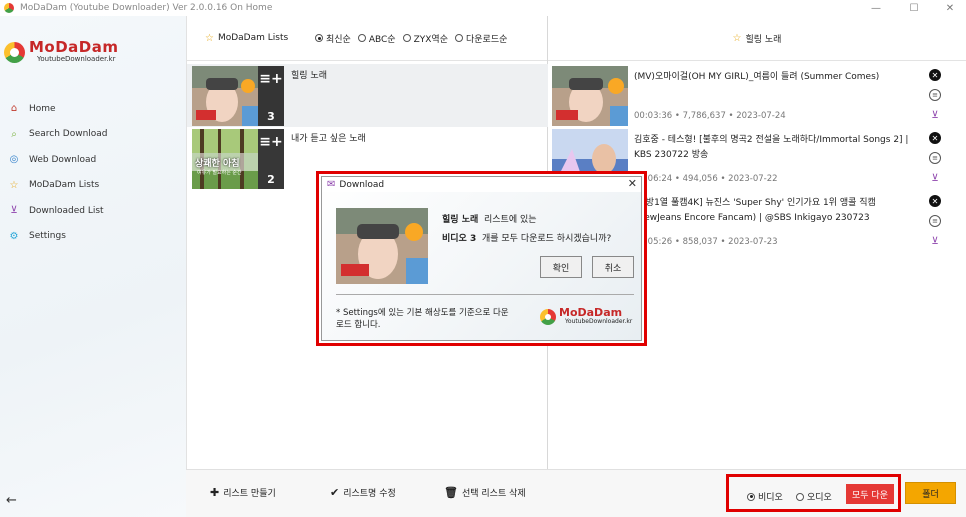 The height and width of the screenshot is (517, 966). I want to click on download-all-button: 모두 다운, so click(870, 494).